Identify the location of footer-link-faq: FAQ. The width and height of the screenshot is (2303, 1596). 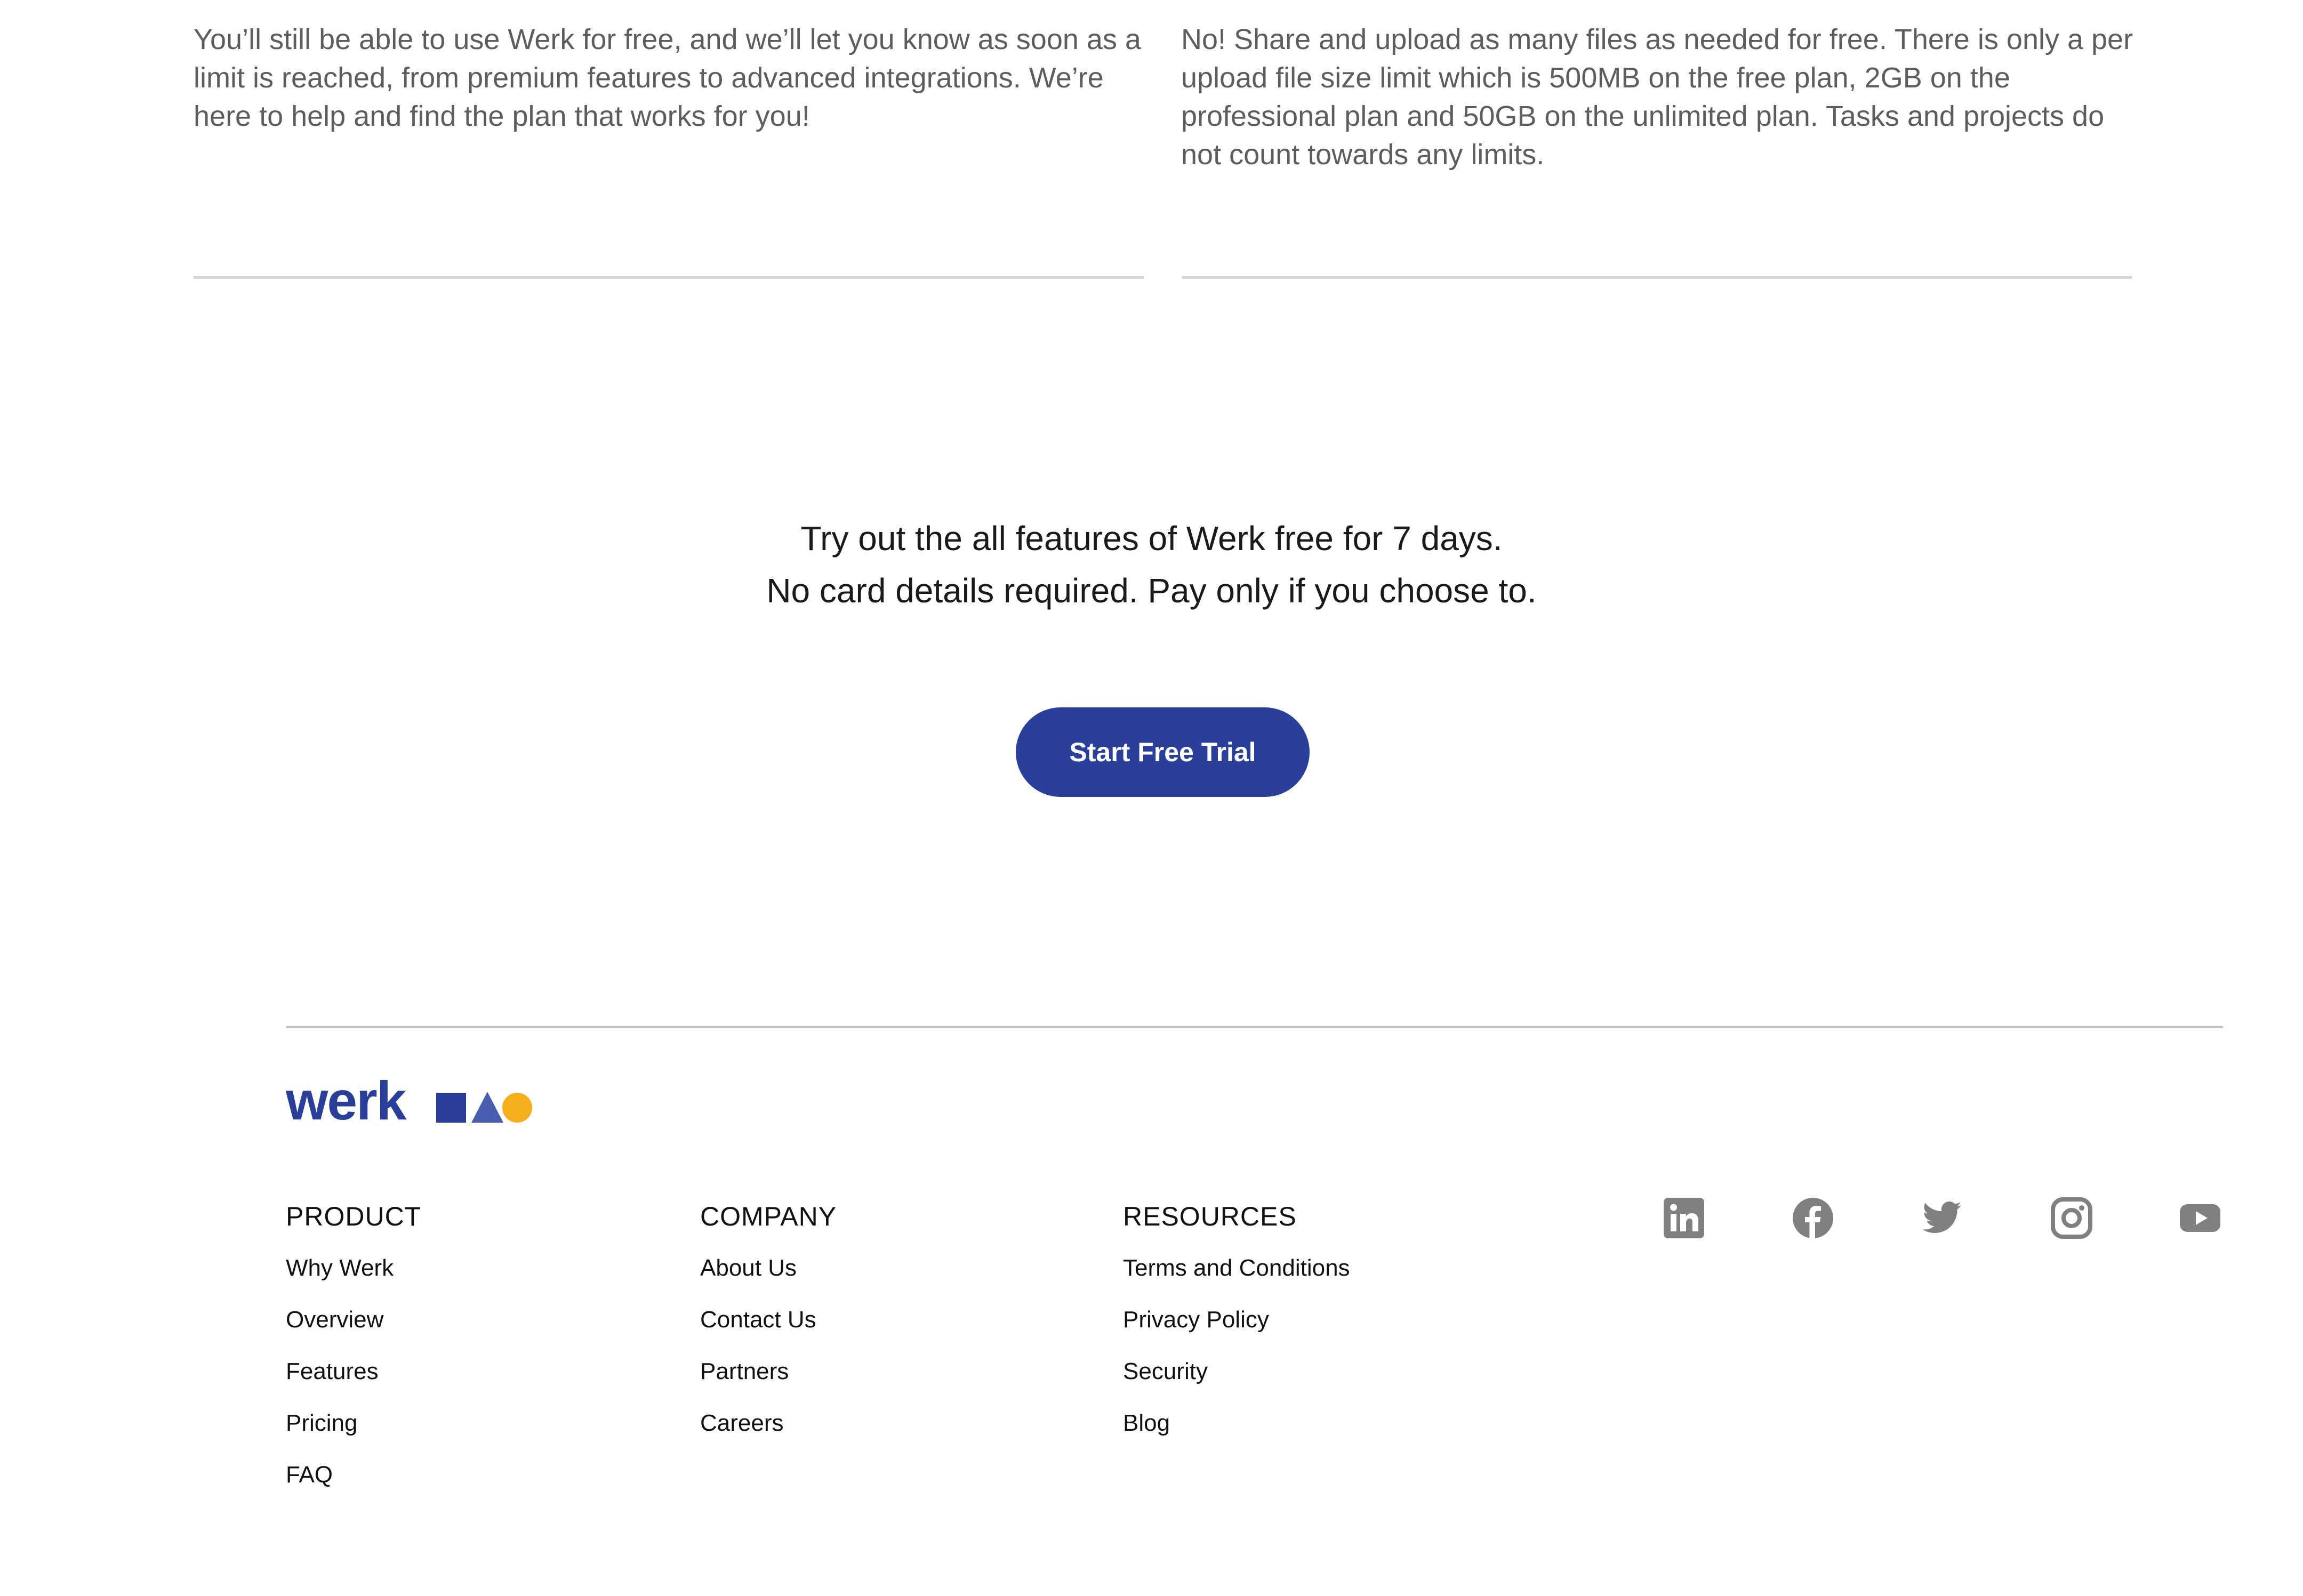
(353, 1475).